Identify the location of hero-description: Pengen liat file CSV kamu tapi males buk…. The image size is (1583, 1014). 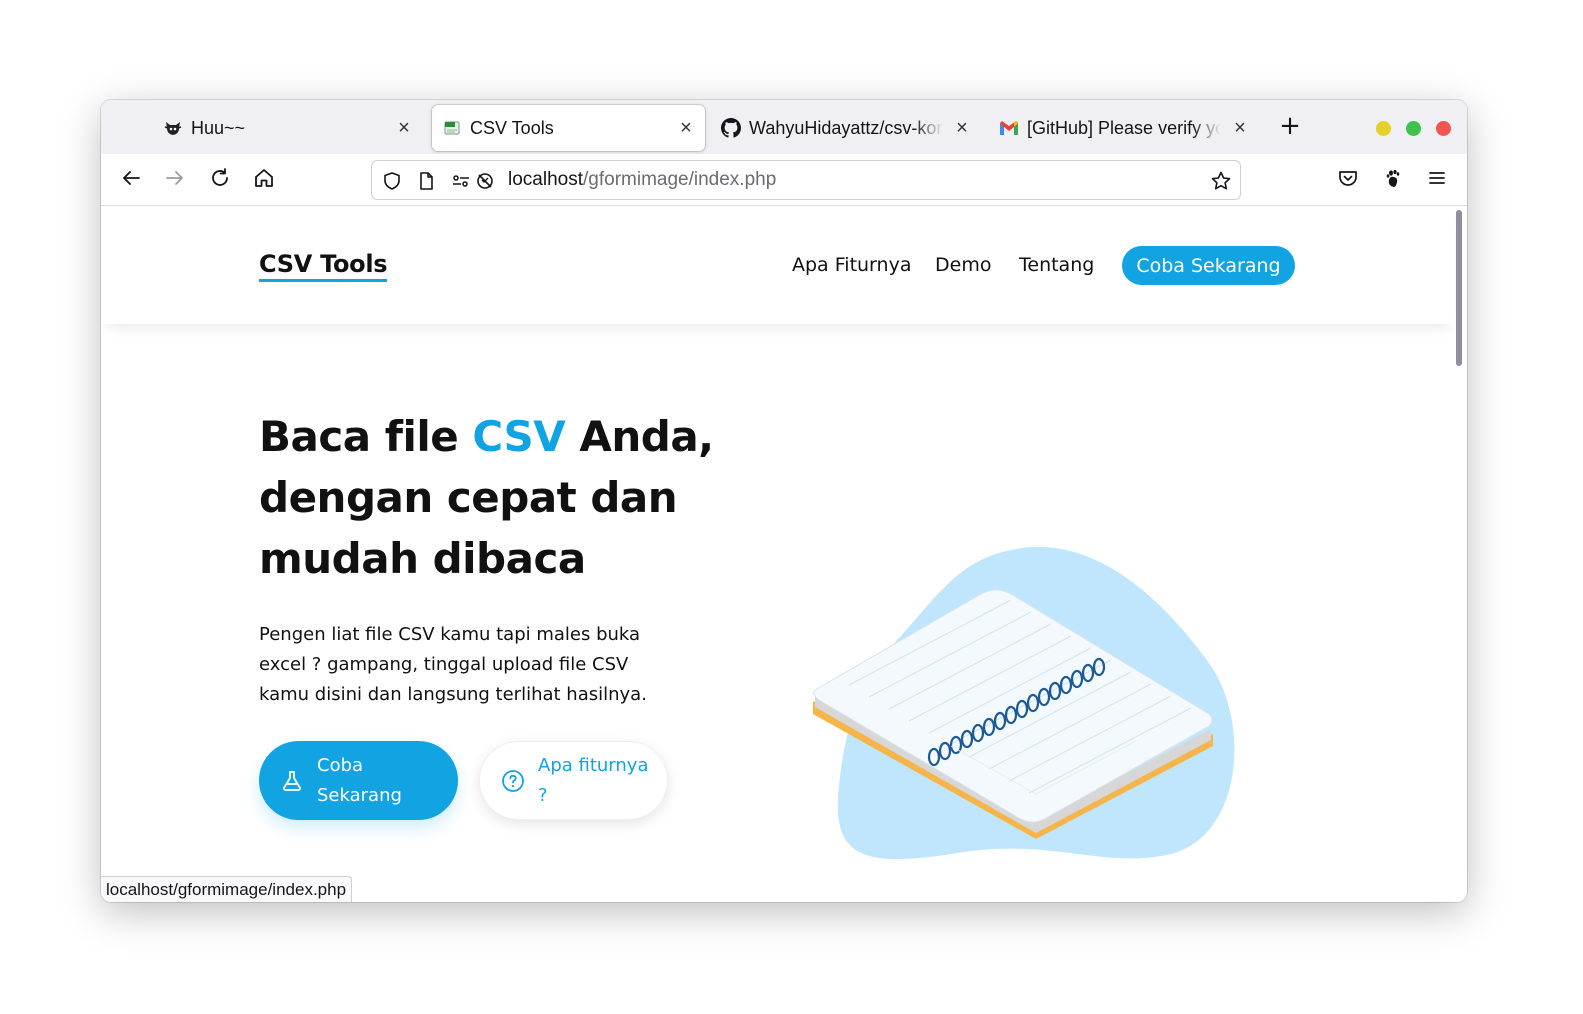
(453, 664).